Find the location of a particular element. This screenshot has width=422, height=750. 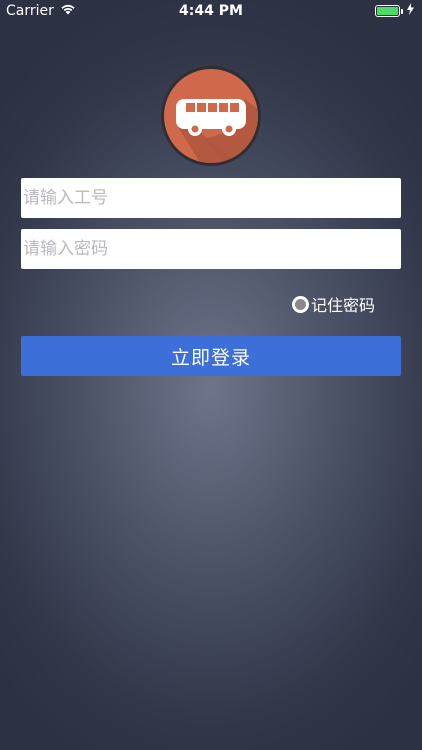

remember-label: 记住密码 is located at coordinates (343, 305).